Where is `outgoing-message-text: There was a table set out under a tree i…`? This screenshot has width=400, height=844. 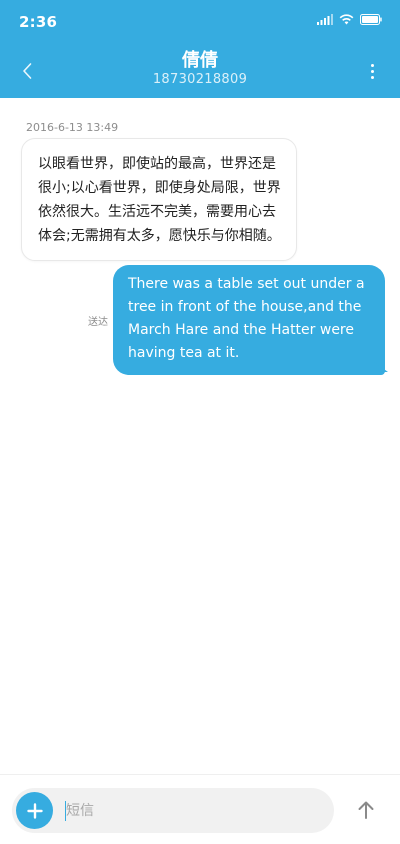
outgoing-message-text: There was a table set out under a tree i… is located at coordinates (246, 318).